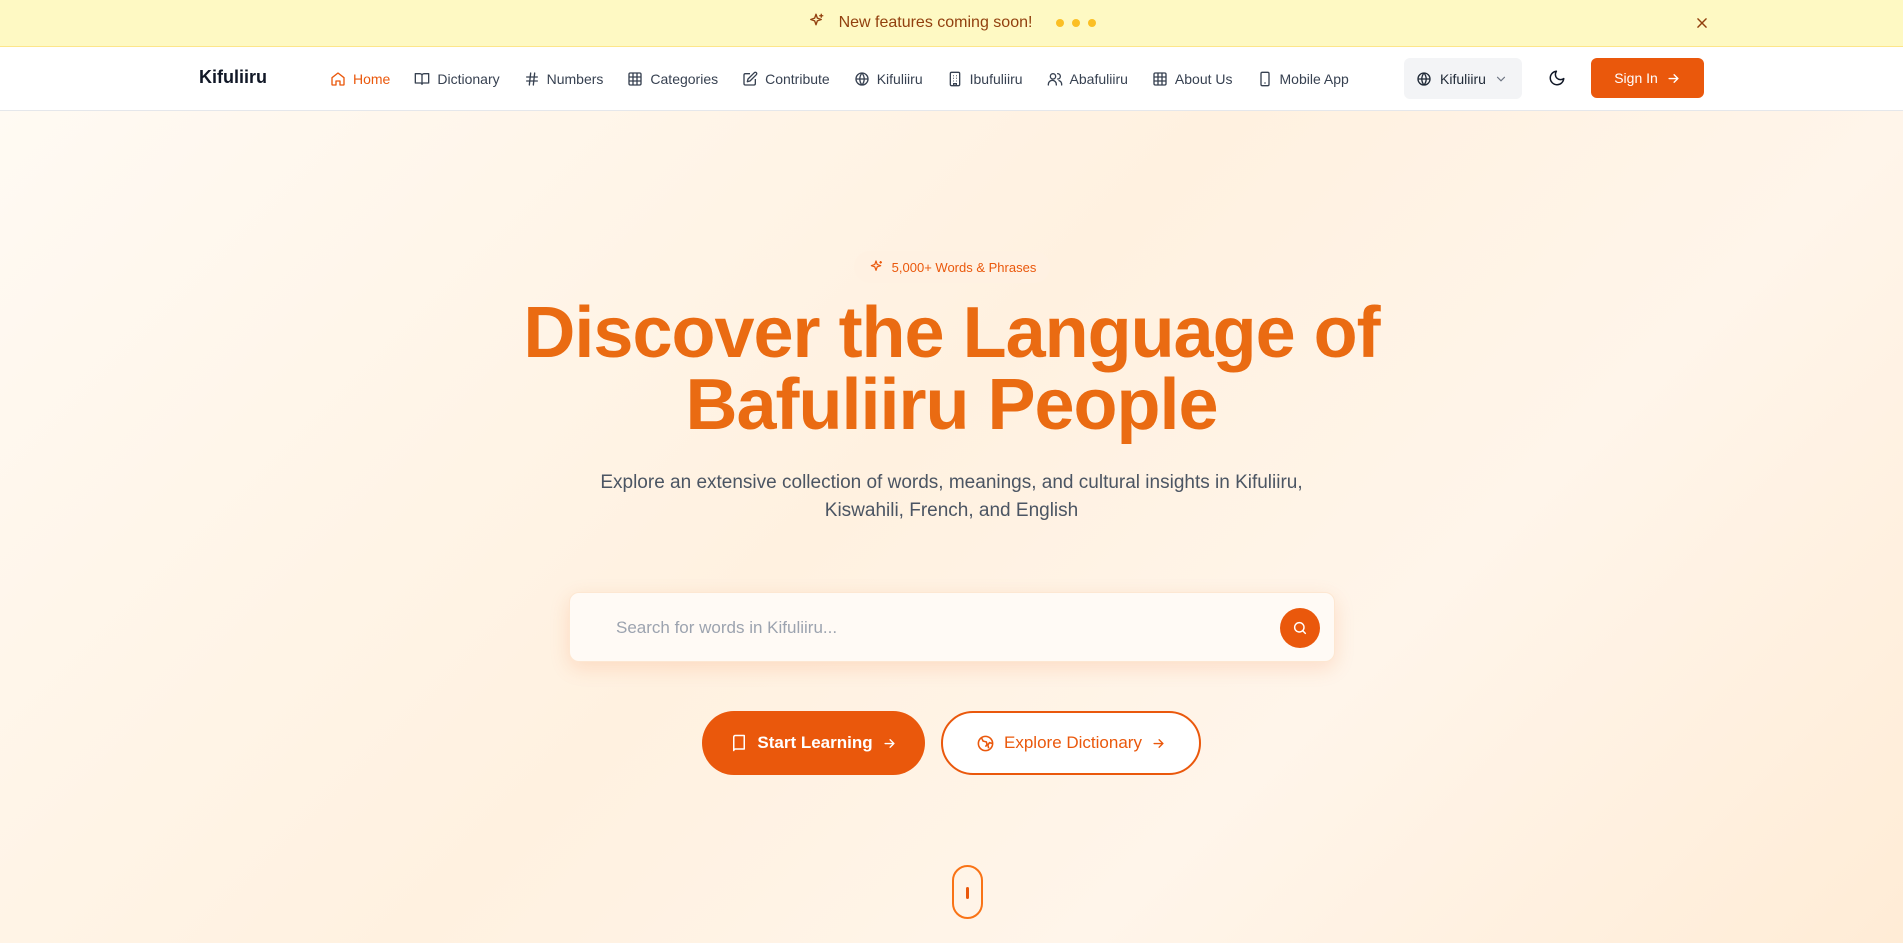 The width and height of the screenshot is (1903, 943). I want to click on explore-dictionary-button: Explore Dictionary, so click(1071, 743).